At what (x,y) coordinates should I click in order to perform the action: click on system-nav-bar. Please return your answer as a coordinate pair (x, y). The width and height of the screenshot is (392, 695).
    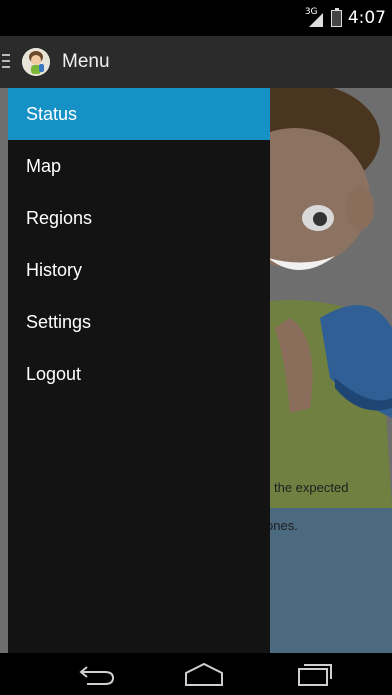
    Looking at the image, I should click on (196, 674).